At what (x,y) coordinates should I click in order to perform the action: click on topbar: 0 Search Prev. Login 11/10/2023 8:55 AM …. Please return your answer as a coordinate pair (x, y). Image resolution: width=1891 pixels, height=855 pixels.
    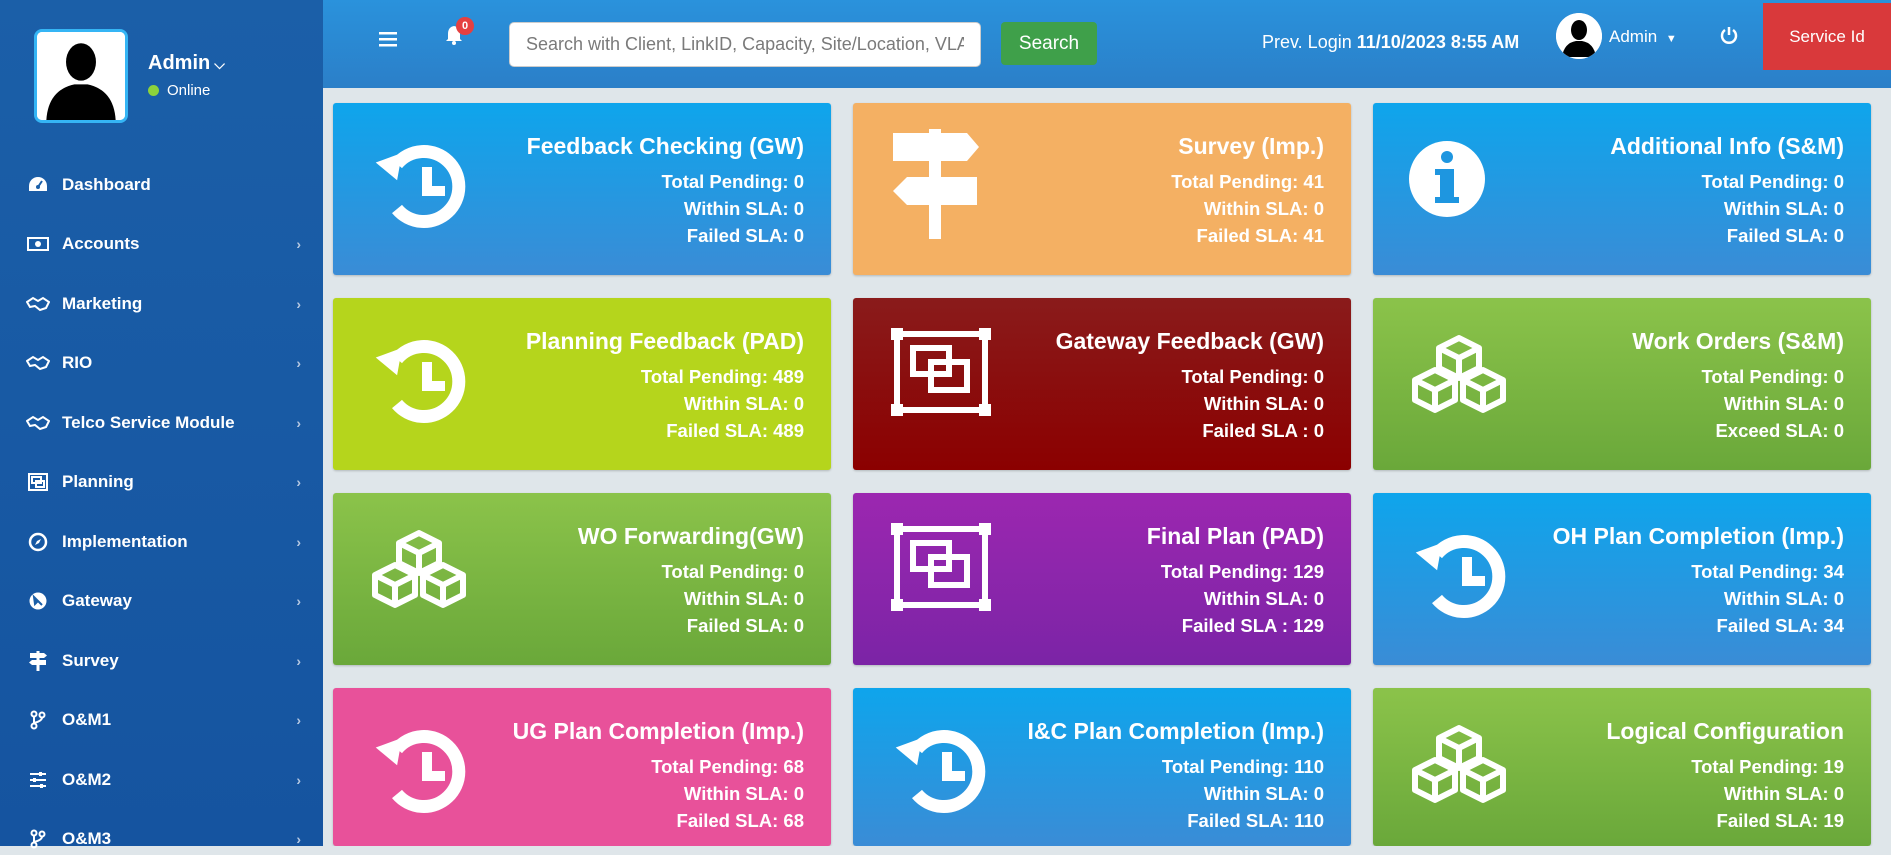
    Looking at the image, I should click on (1107, 44).